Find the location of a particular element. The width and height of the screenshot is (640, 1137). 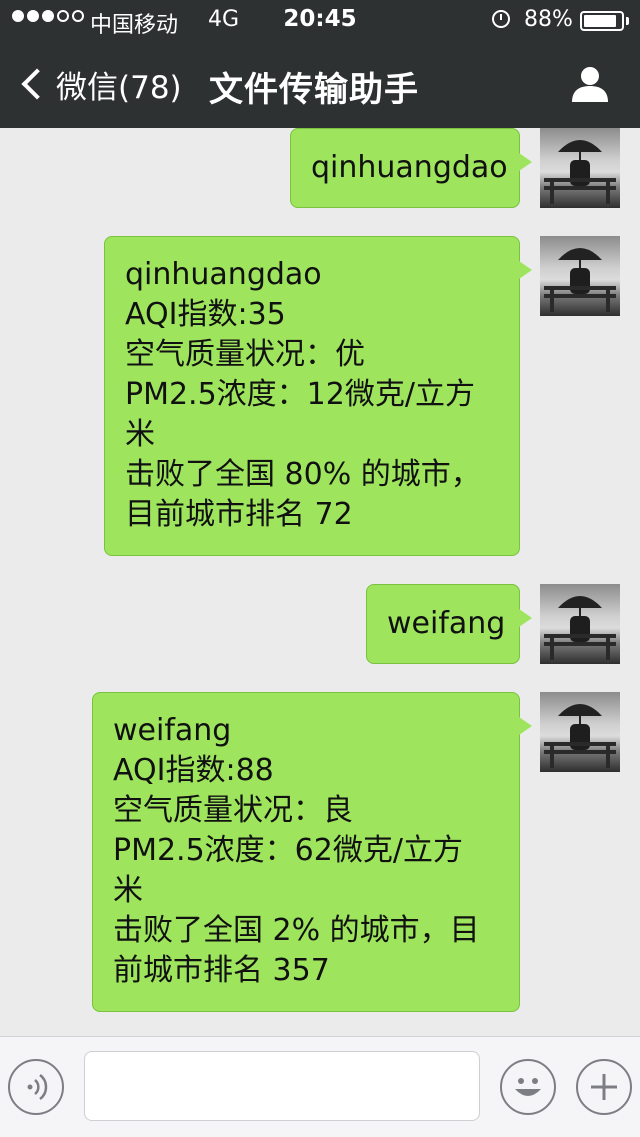

chevron-left-icon is located at coordinates (37, 84).